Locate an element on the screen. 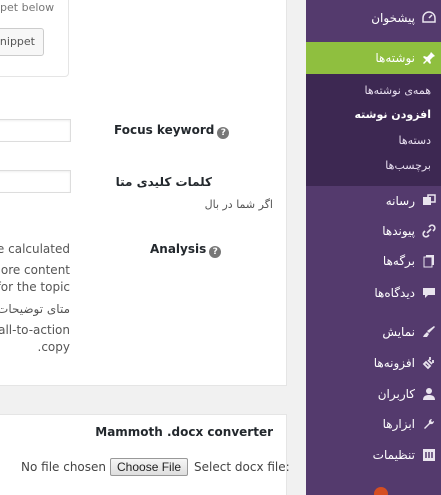 The height and width of the screenshot is (495, 441). notification-badge is located at coordinates (381, 491).